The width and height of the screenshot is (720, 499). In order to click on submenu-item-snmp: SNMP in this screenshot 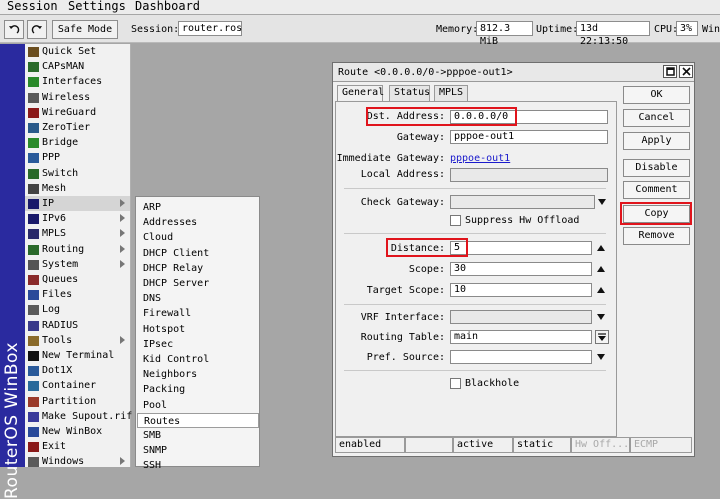, I will do `click(198, 450)`.